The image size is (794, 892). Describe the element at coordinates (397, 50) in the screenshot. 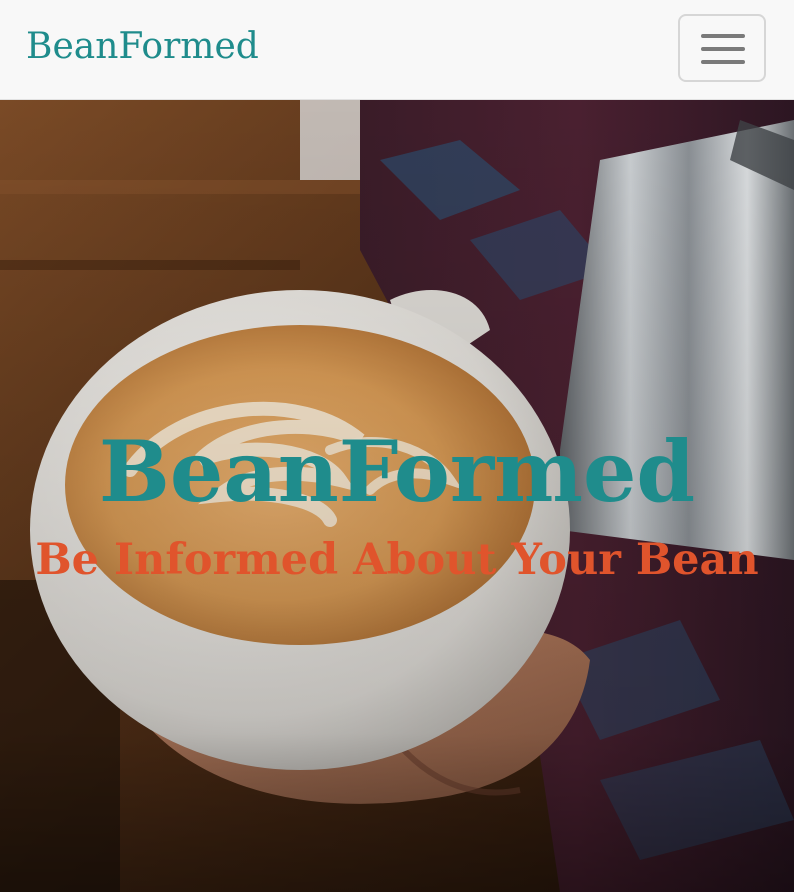

I see `navbar: BeanFormed` at that location.